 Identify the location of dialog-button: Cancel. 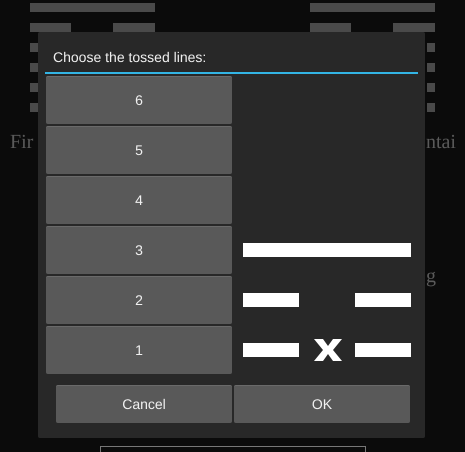
(144, 404).